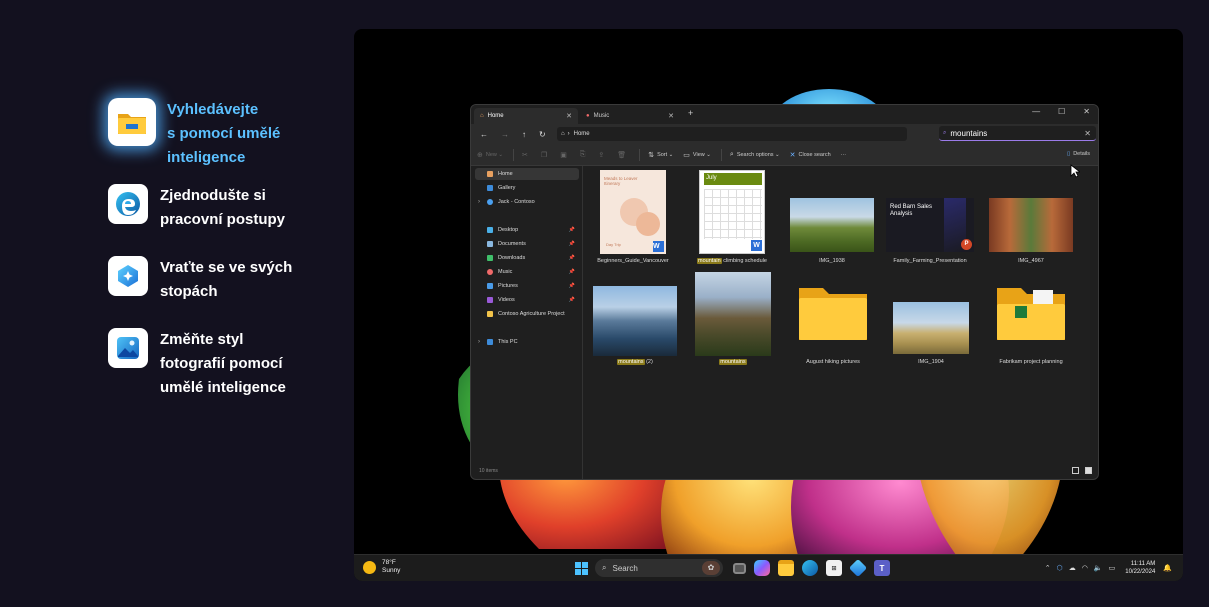  What do you see at coordinates (527, 286) in the screenshot?
I see `nav-item-pictures: Pictures 📌` at bounding box center [527, 286].